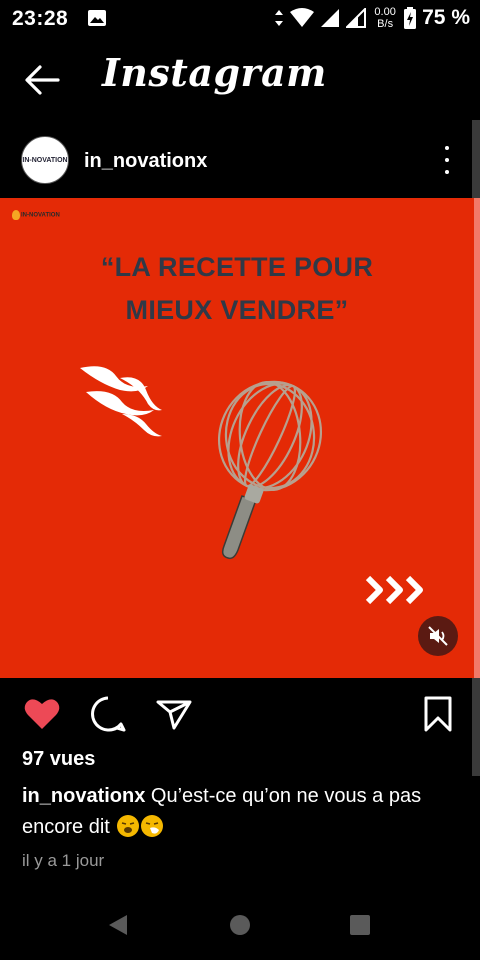 The image size is (480, 960). I want to click on post-header: IN-NOVATION in_novationx, so click(240, 160).